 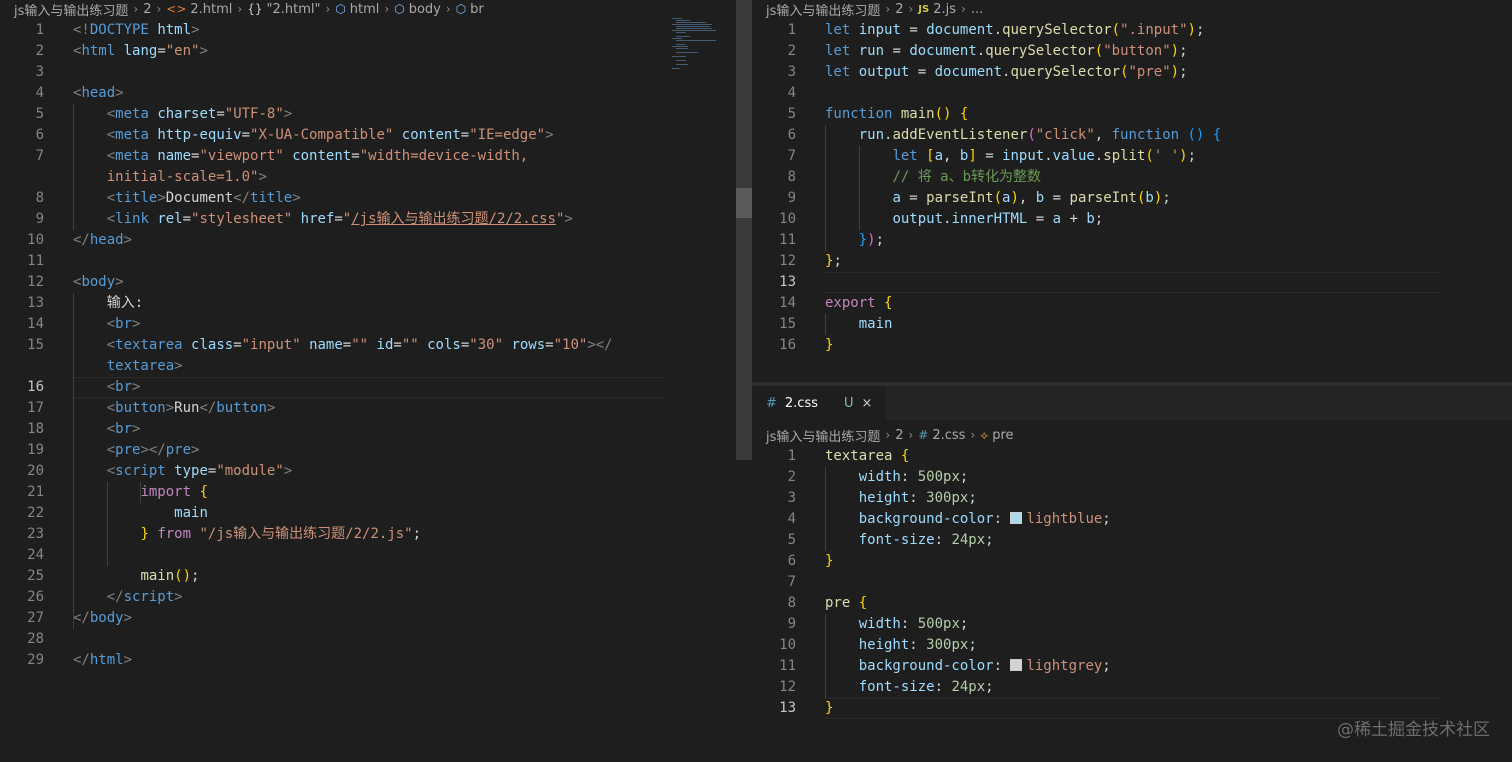 I want to click on code-line: 5 function main() {, so click(x=1132, y=114).